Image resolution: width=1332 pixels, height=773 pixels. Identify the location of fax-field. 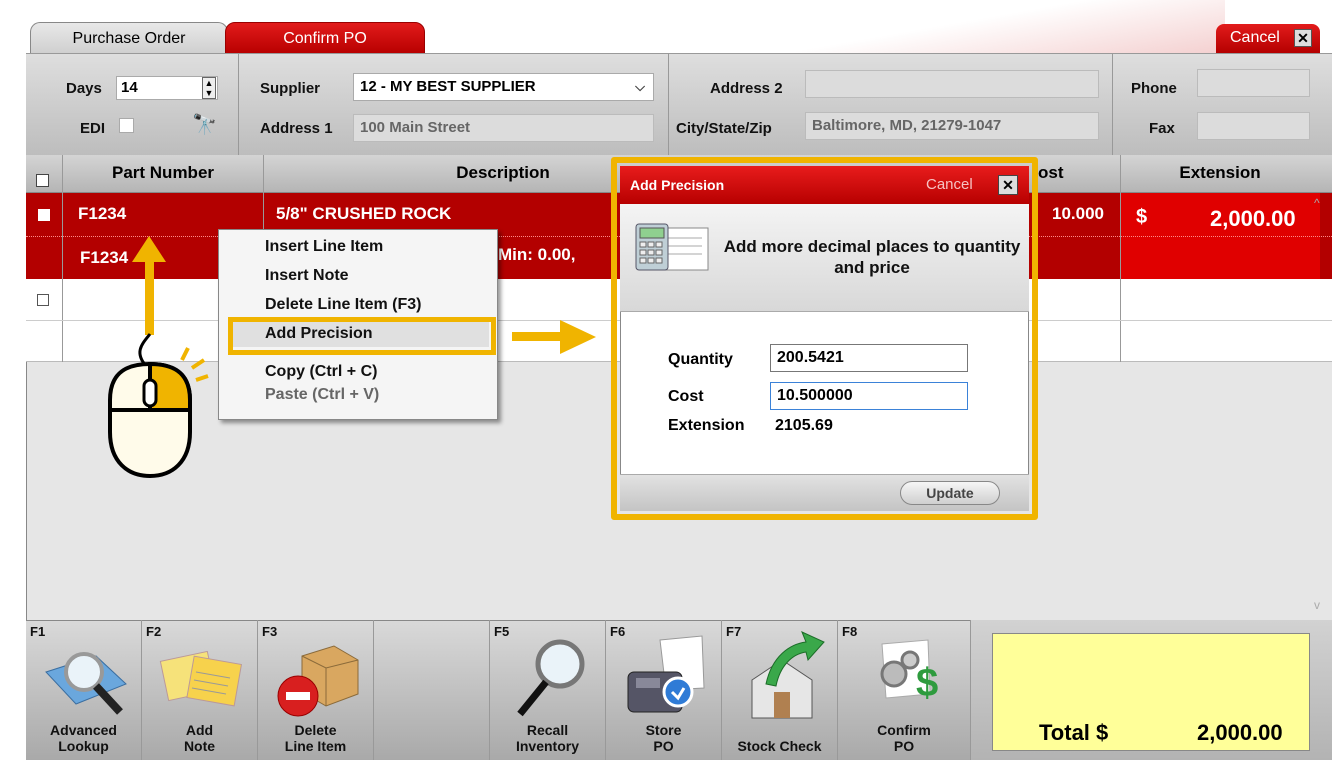
(1253, 126).